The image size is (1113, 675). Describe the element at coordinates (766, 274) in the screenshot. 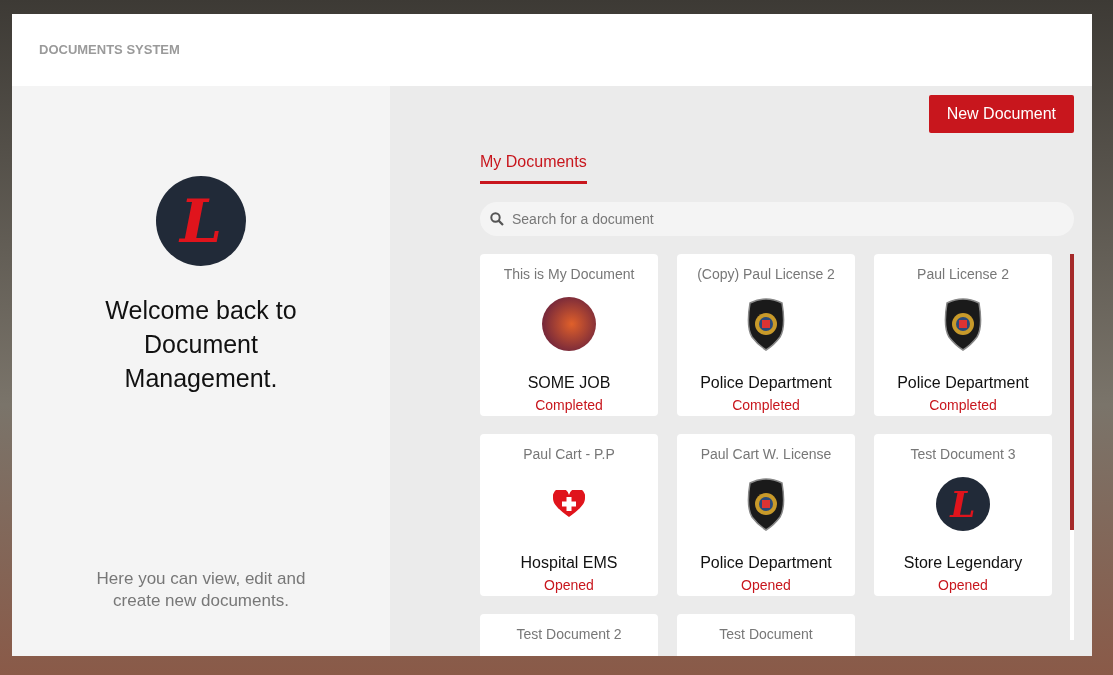

I see `document-title: (Copy) Paul License 2` at that location.